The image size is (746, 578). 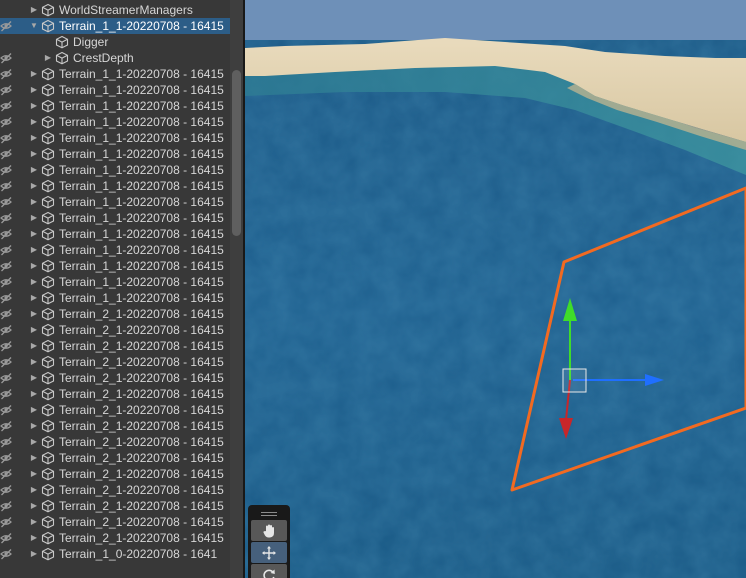 What do you see at coordinates (115, 234) in the screenshot?
I see `hierarchy-row-14: ▶ Terrain_1_1-20220708 - 16415` at bounding box center [115, 234].